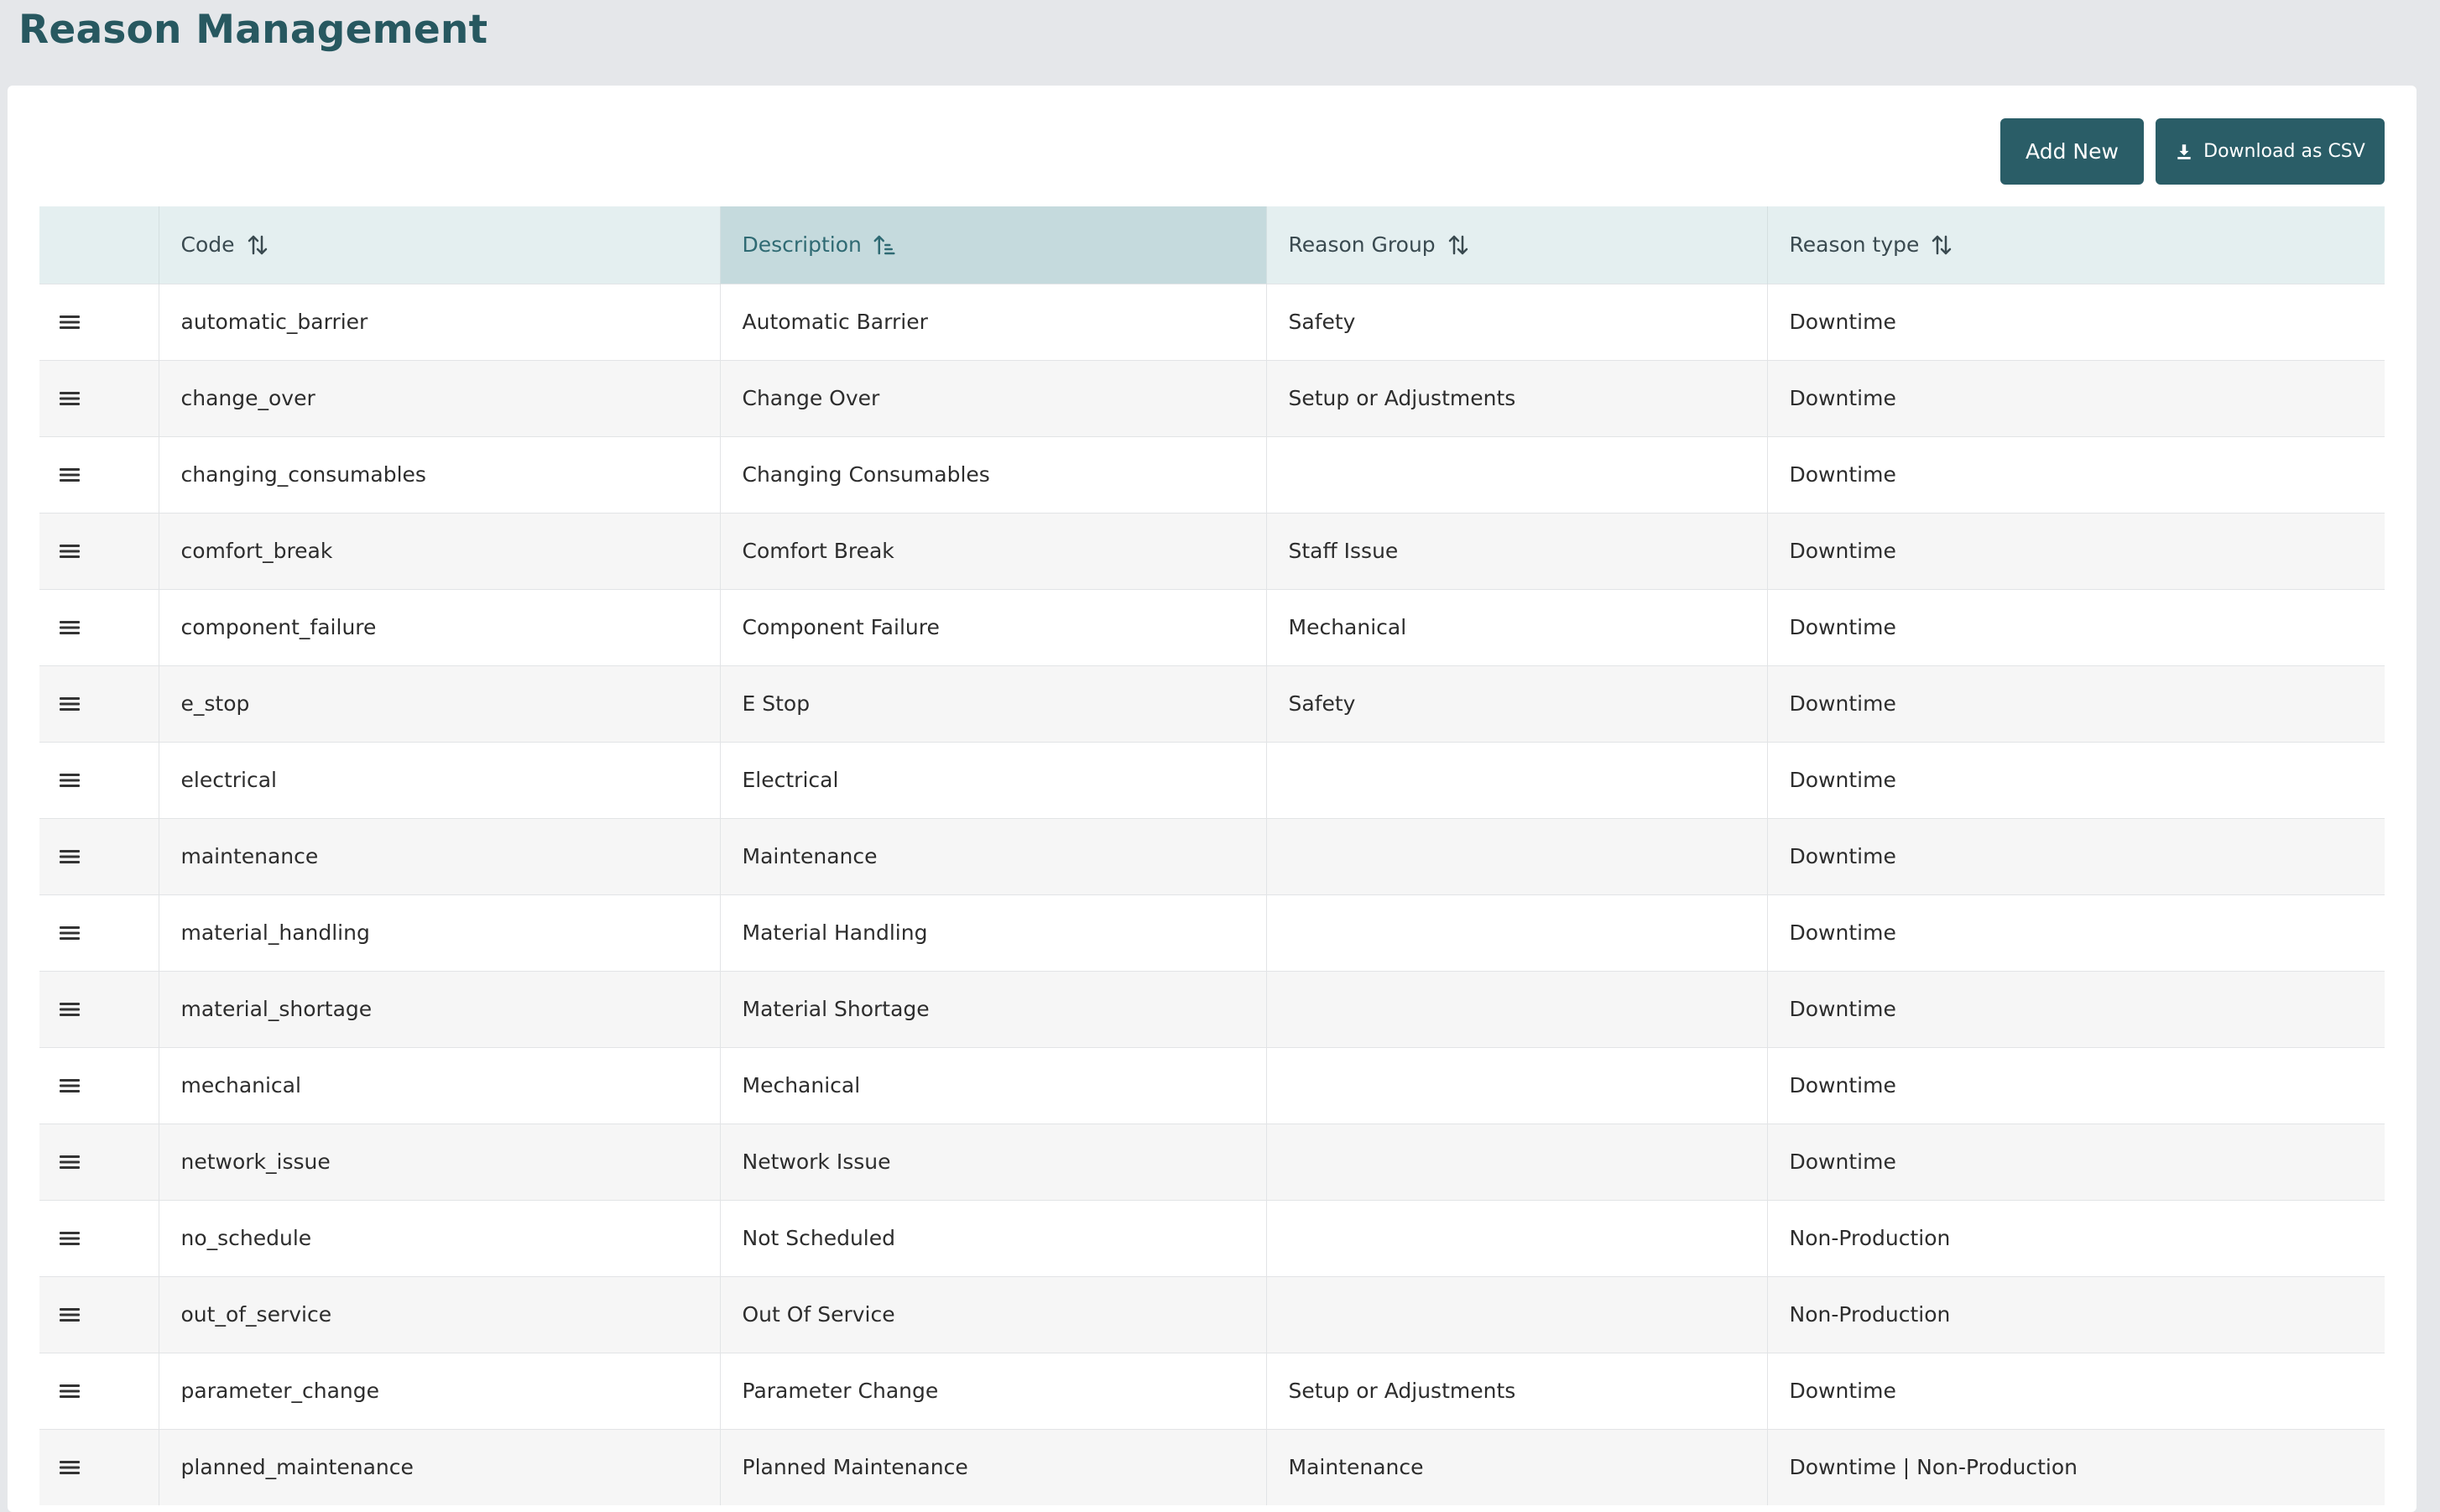  I want to click on code-cell: out_of_service, so click(439, 1314).